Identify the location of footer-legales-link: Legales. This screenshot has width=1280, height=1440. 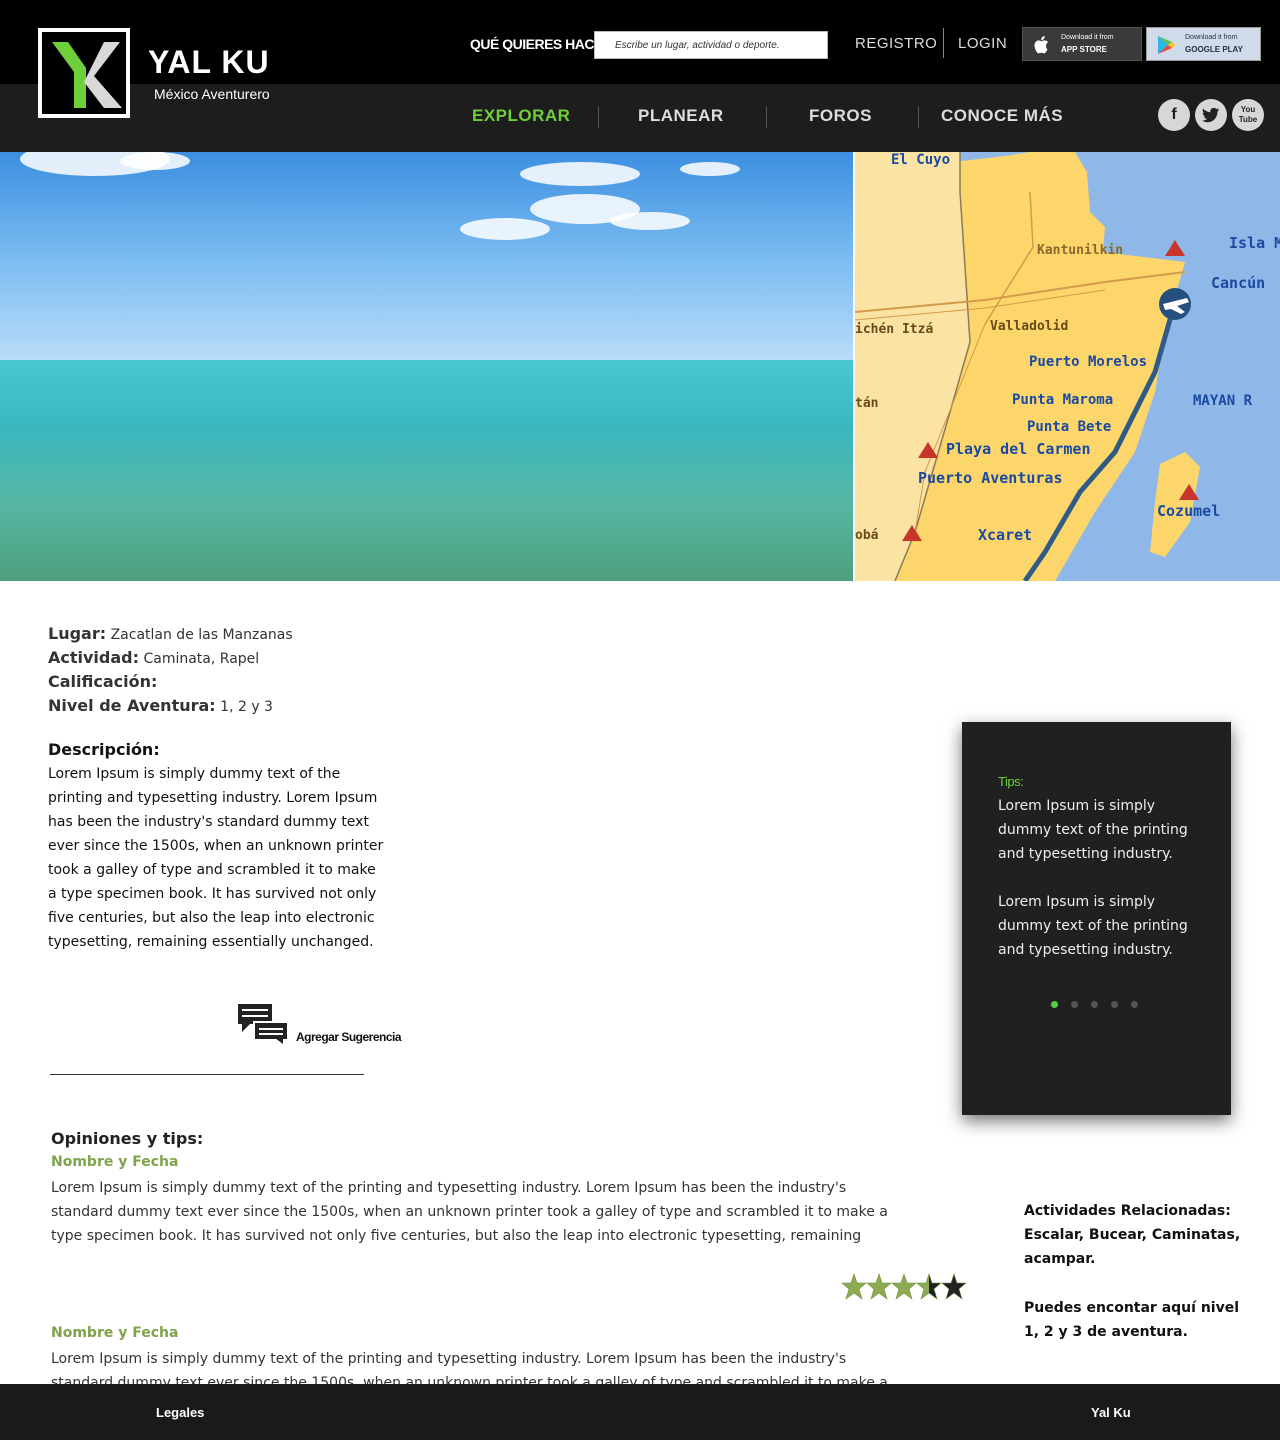
(180, 1412).